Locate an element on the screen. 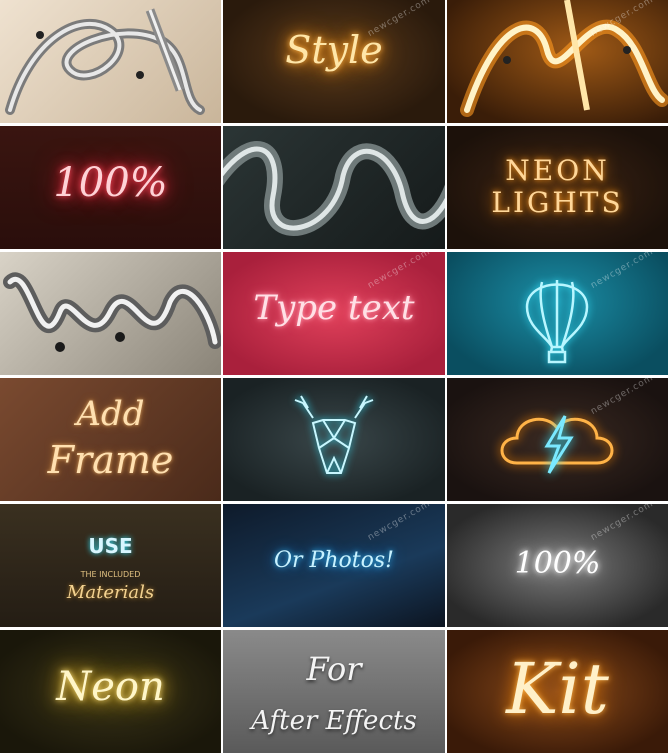 Image resolution: width=668 pixels, height=755 pixels. tile-or-photos: Or Photos! newcger.com is located at coordinates (334, 565).